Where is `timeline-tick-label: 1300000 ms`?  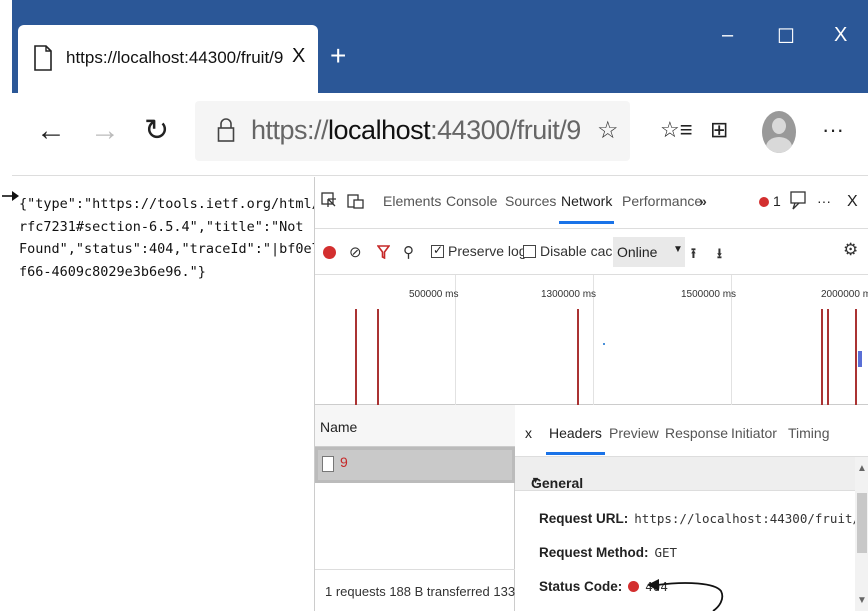 timeline-tick-label: 1300000 ms is located at coordinates (569, 294).